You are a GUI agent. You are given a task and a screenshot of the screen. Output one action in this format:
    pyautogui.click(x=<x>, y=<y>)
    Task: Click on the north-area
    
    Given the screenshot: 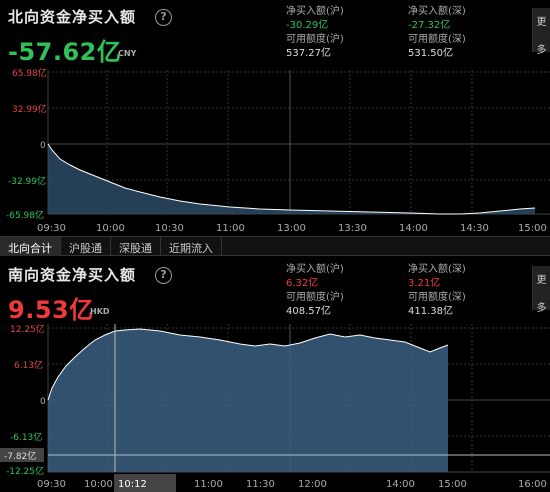 What is the action you would take?
    pyautogui.click(x=291, y=179)
    